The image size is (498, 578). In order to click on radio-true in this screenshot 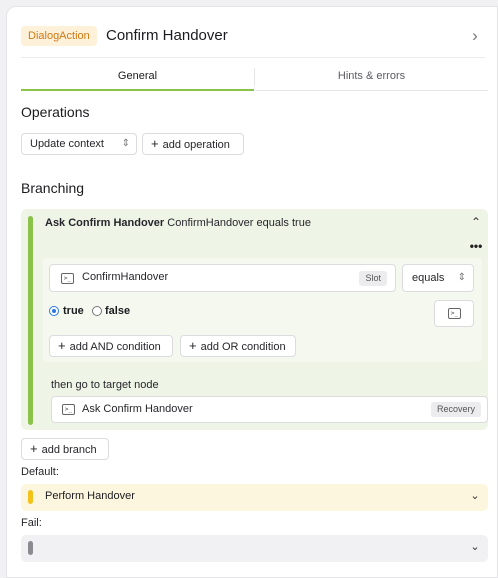, I will do `click(54, 311)`.